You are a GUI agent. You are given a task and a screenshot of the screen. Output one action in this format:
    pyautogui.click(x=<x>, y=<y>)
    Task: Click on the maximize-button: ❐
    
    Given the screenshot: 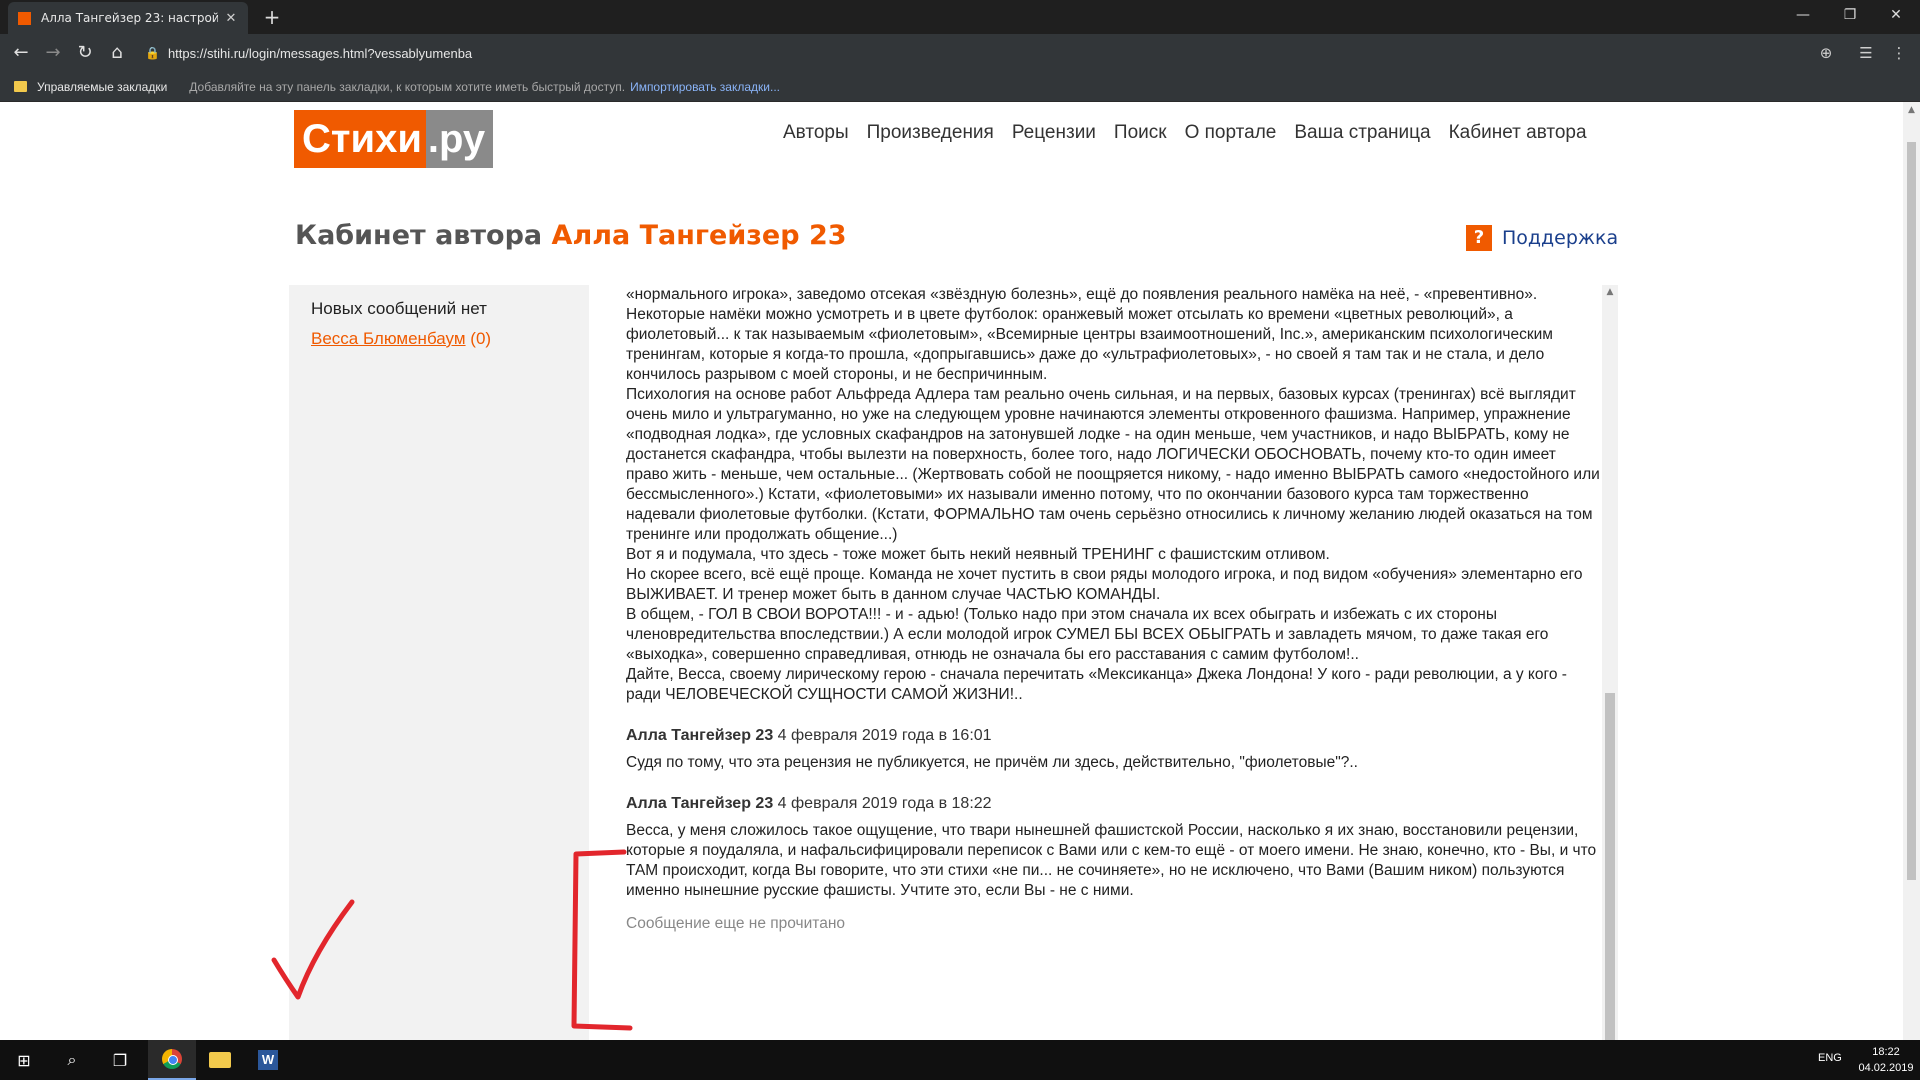 What is the action you would take?
    pyautogui.click(x=1850, y=15)
    